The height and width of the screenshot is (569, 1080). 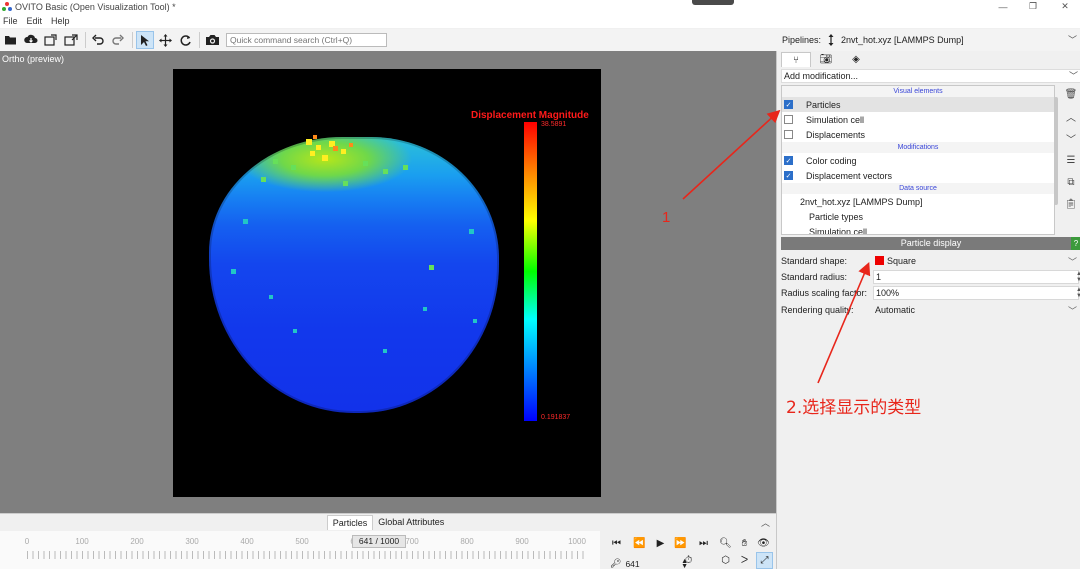 I want to click on tab-particles: Particles, so click(x=350, y=522).